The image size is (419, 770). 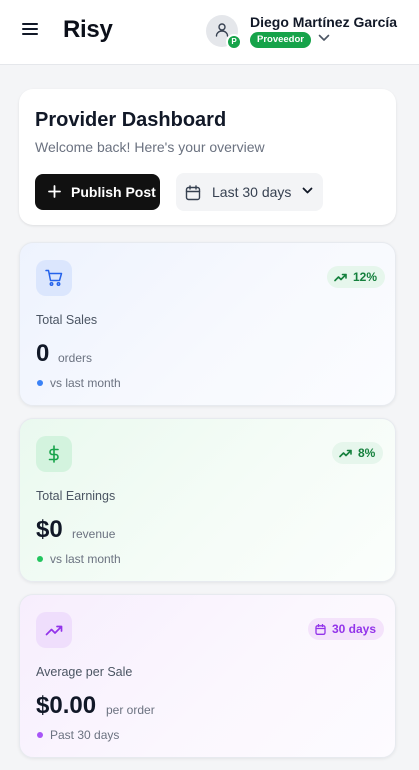 What do you see at coordinates (234, 42) in the screenshot?
I see `avatar-role-badge: P` at bounding box center [234, 42].